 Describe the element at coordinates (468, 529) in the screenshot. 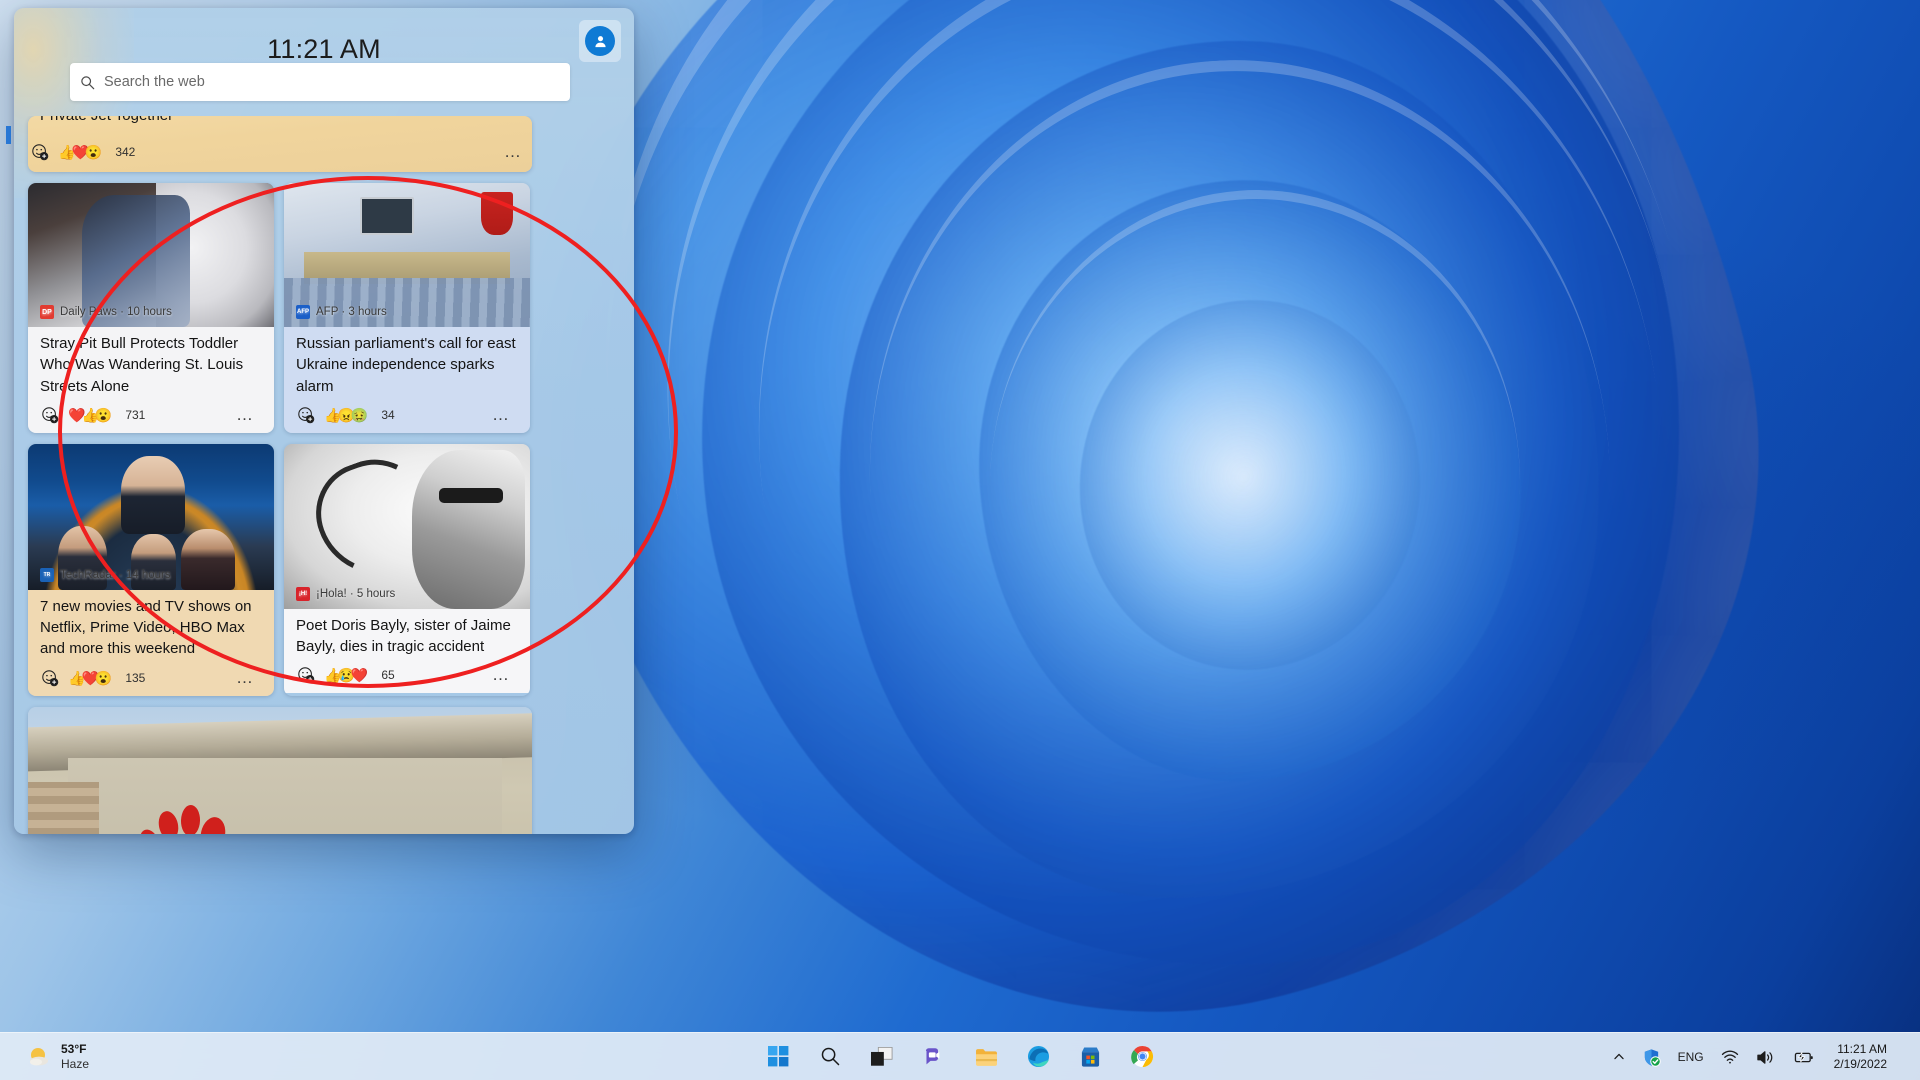

I see `portrait-hair` at that location.